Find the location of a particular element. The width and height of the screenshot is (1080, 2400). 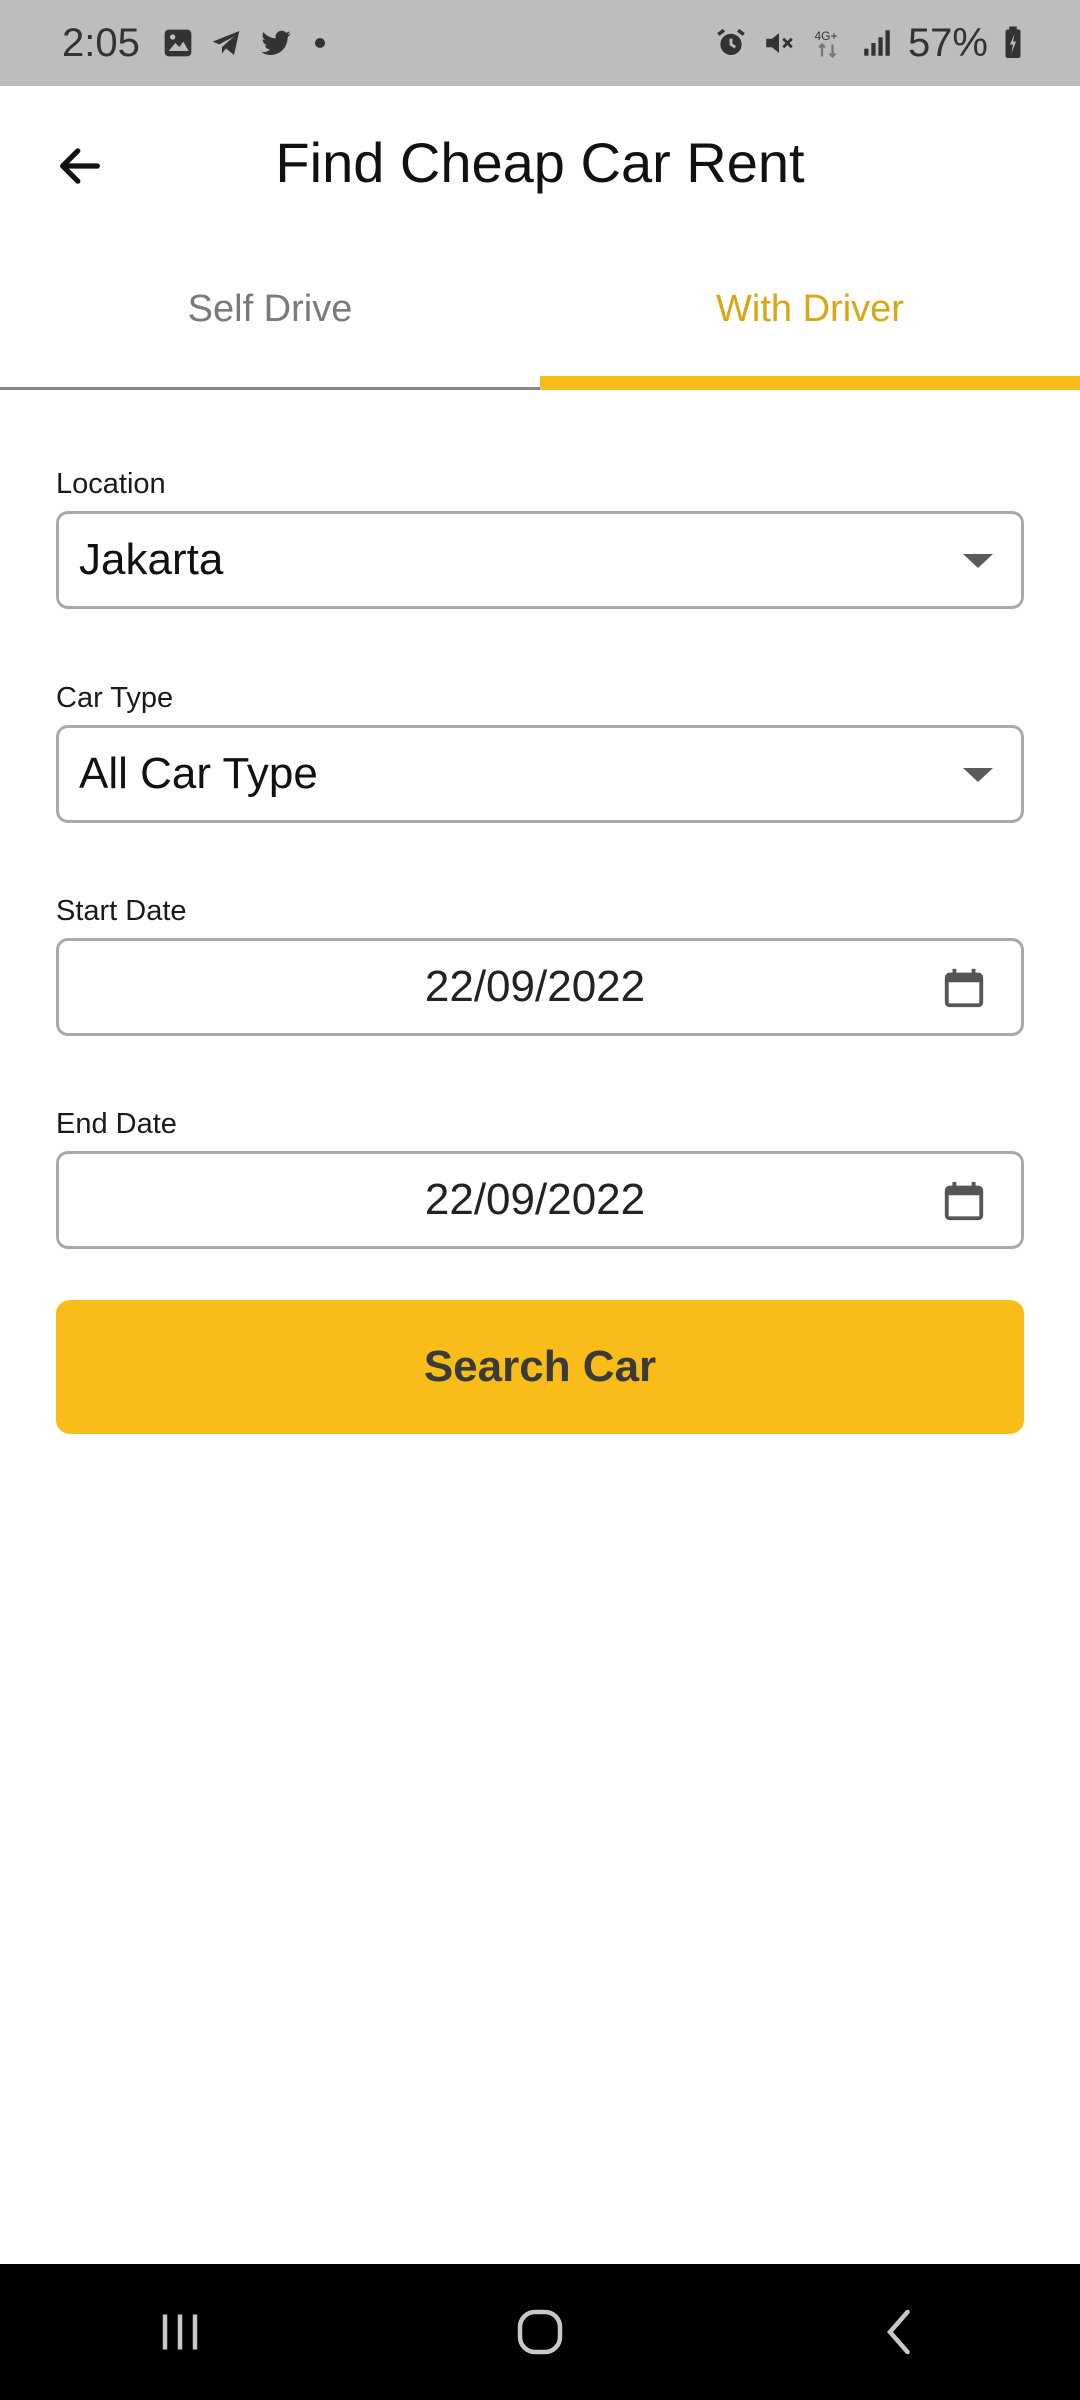

home-icon is located at coordinates (540, 2332).